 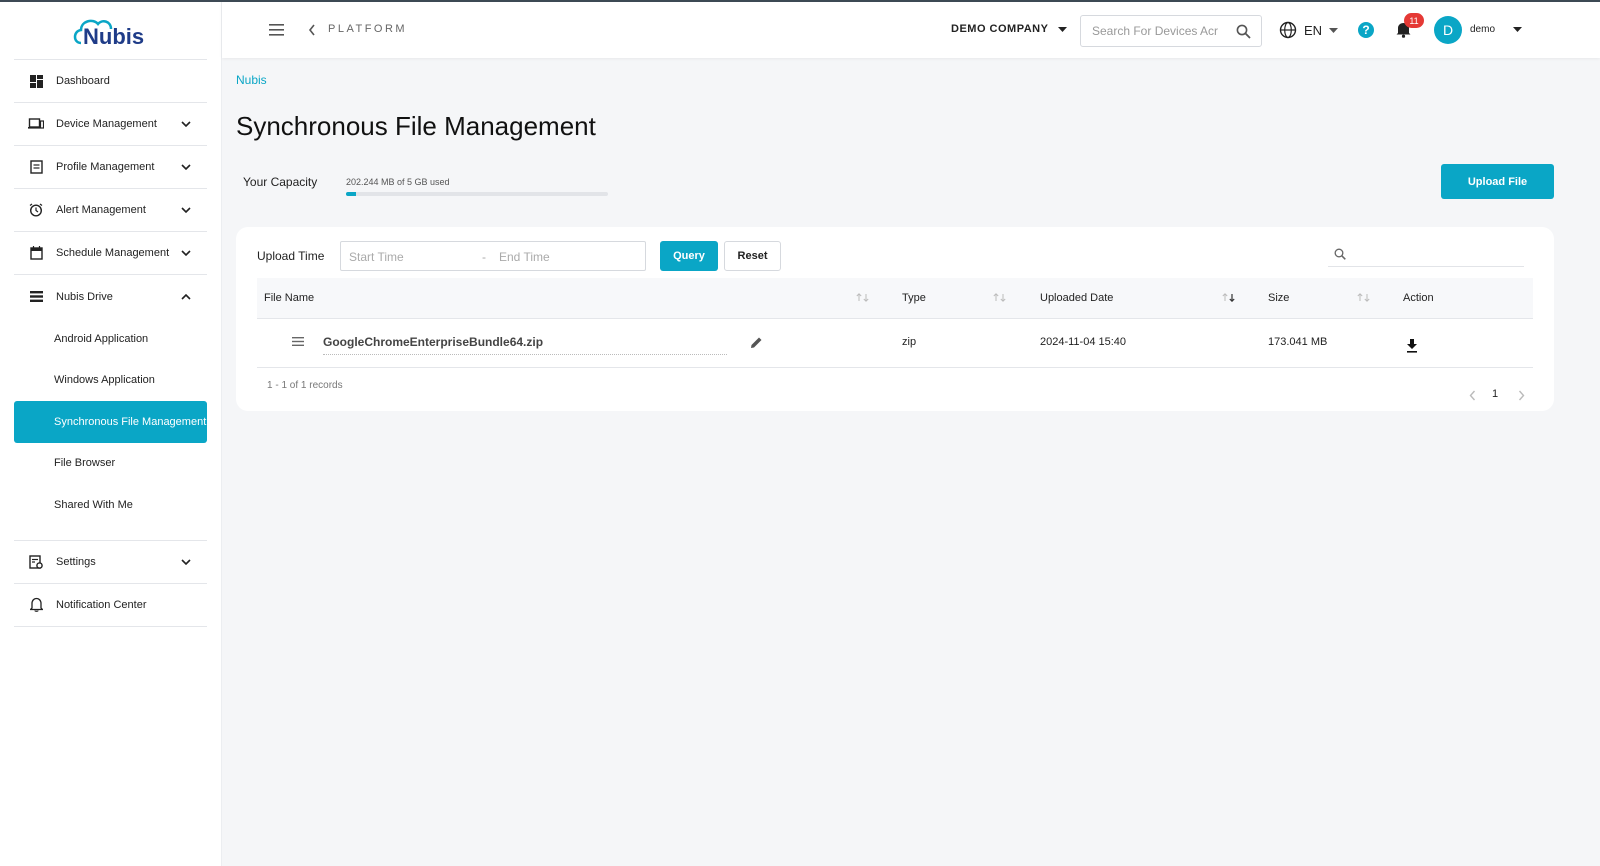 What do you see at coordinates (1161, 31) in the screenshot?
I see `device-search-input` at bounding box center [1161, 31].